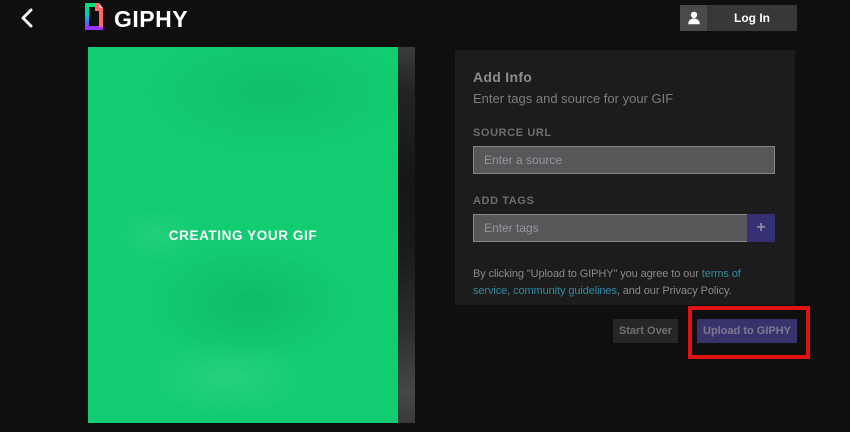 The image size is (850, 432). I want to click on back-button, so click(27, 19).